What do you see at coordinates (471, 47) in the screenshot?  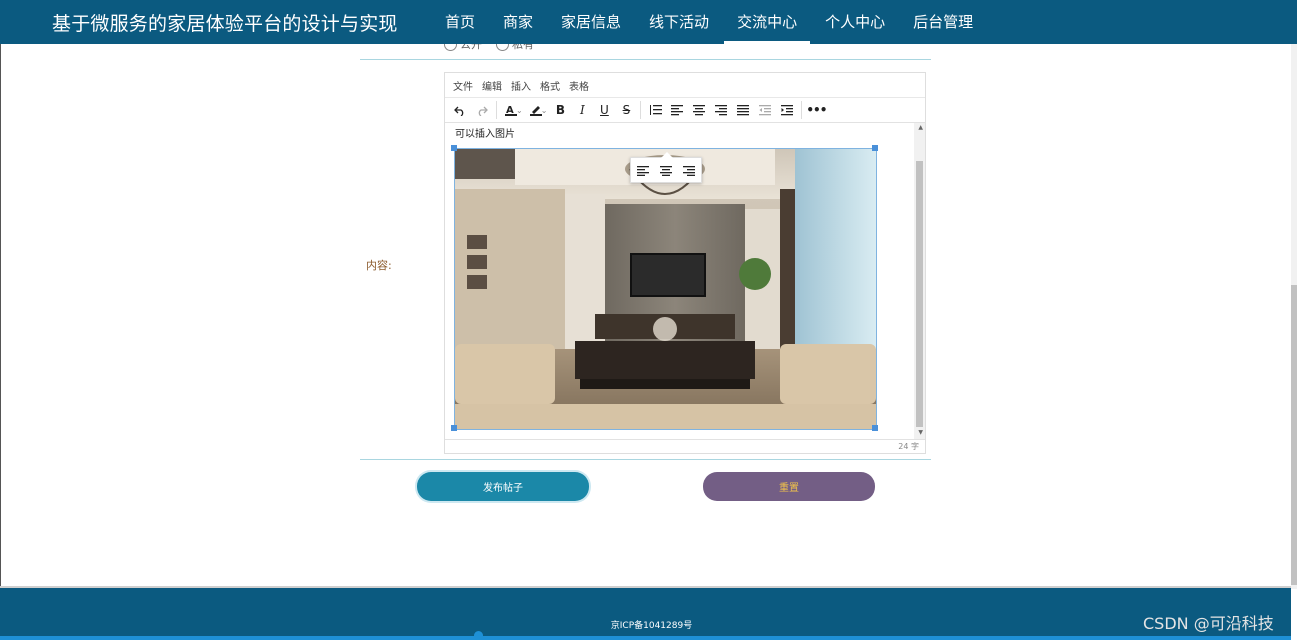 I see `radio-public-label: 公开` at bounding box center [471, 47].